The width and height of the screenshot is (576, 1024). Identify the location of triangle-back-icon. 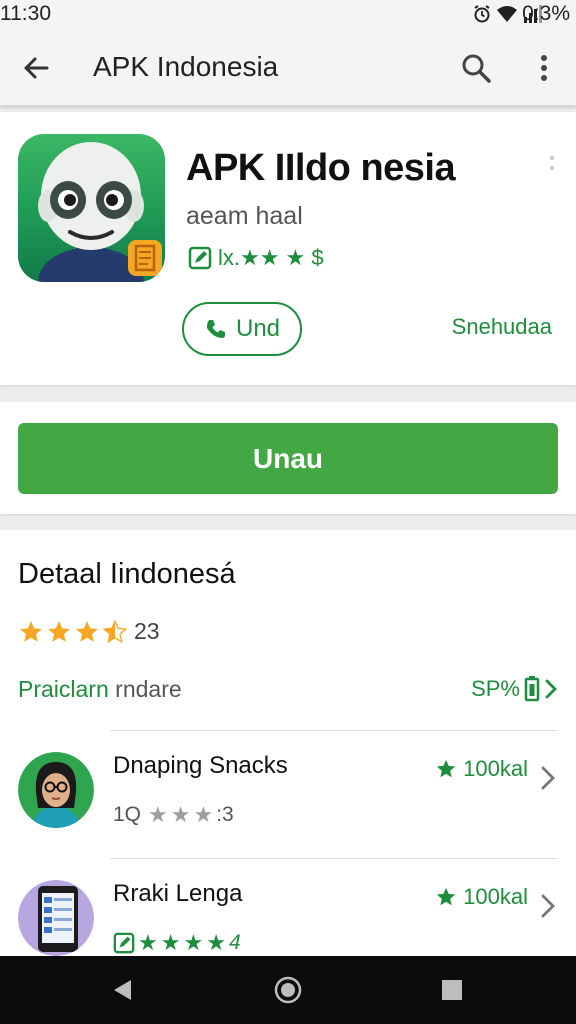
(122, 990).